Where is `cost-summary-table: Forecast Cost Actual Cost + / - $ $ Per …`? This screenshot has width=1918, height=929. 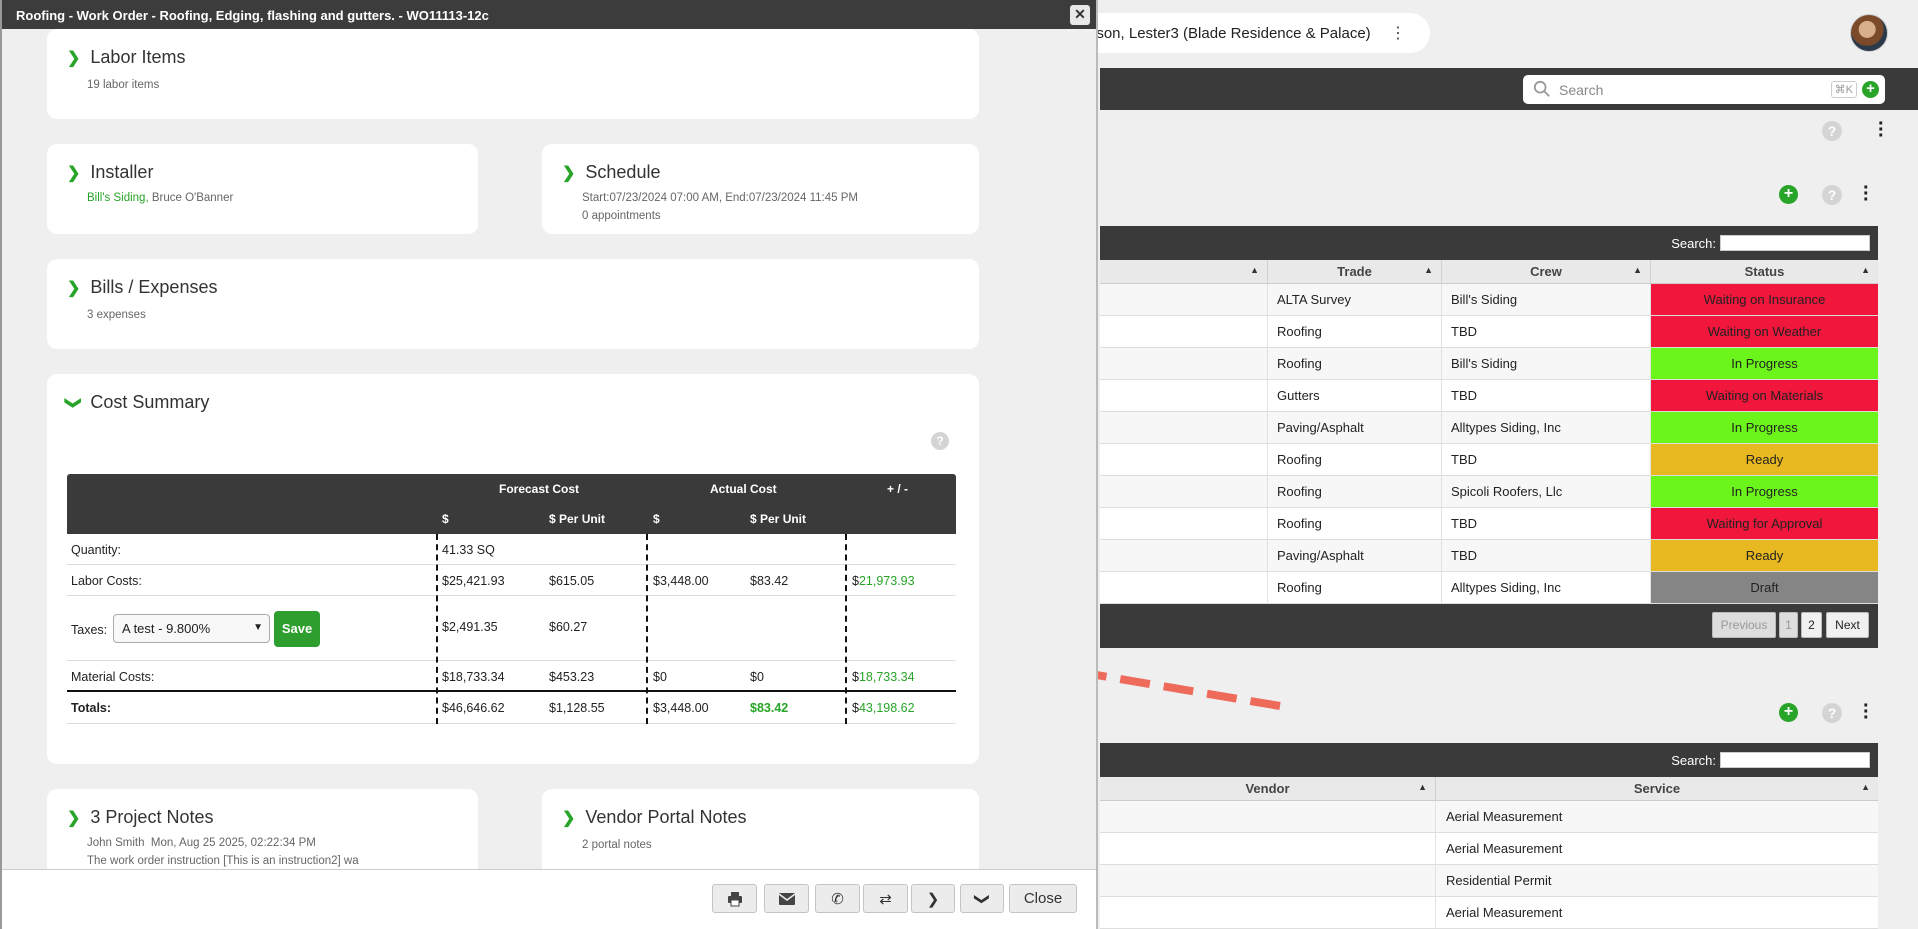 cost-summary-table: Forecast Cost Actual Cost + / - $ $ Per … is located at coordinates (511, 599).